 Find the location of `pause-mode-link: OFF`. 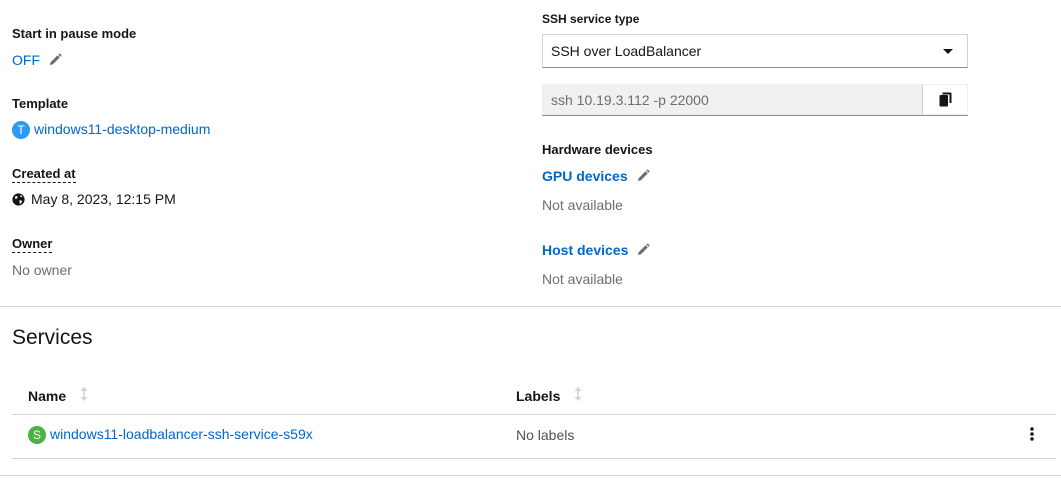

pause-mode-link: OFF is located at coordinates (26, 60).